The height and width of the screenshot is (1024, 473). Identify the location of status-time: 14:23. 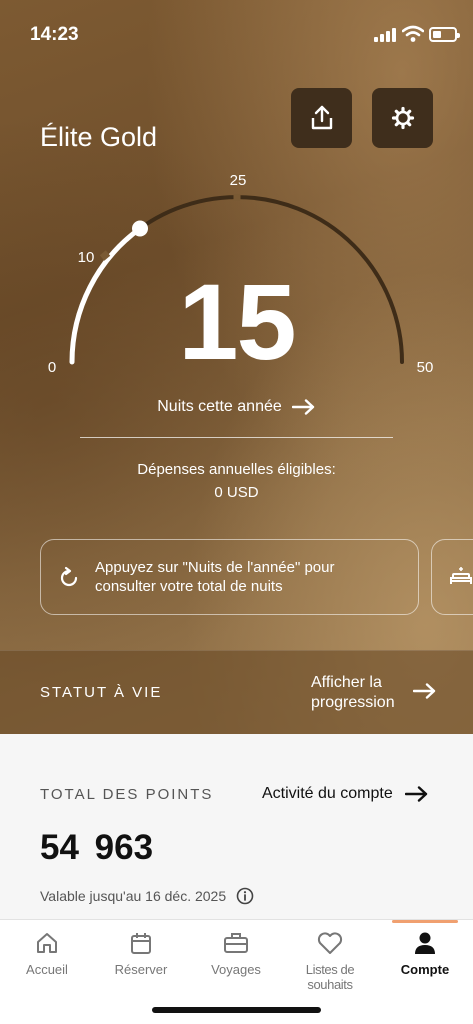
(54, 34).